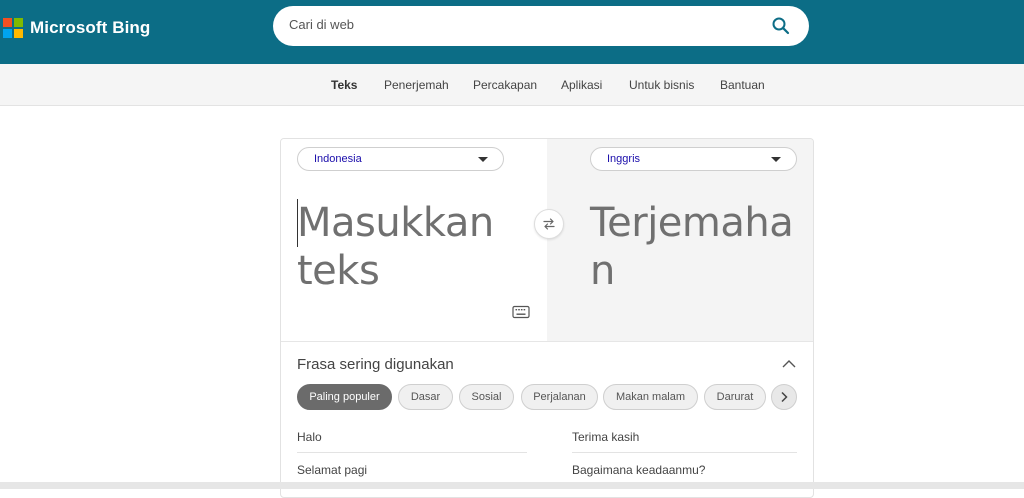 The height and width of the screenshot is (498, 1024). Describe the element at coordinates (661, 85) in the screenshot. I see `nav-item-untuk-bisnis: Untuk bisnis` at that location.